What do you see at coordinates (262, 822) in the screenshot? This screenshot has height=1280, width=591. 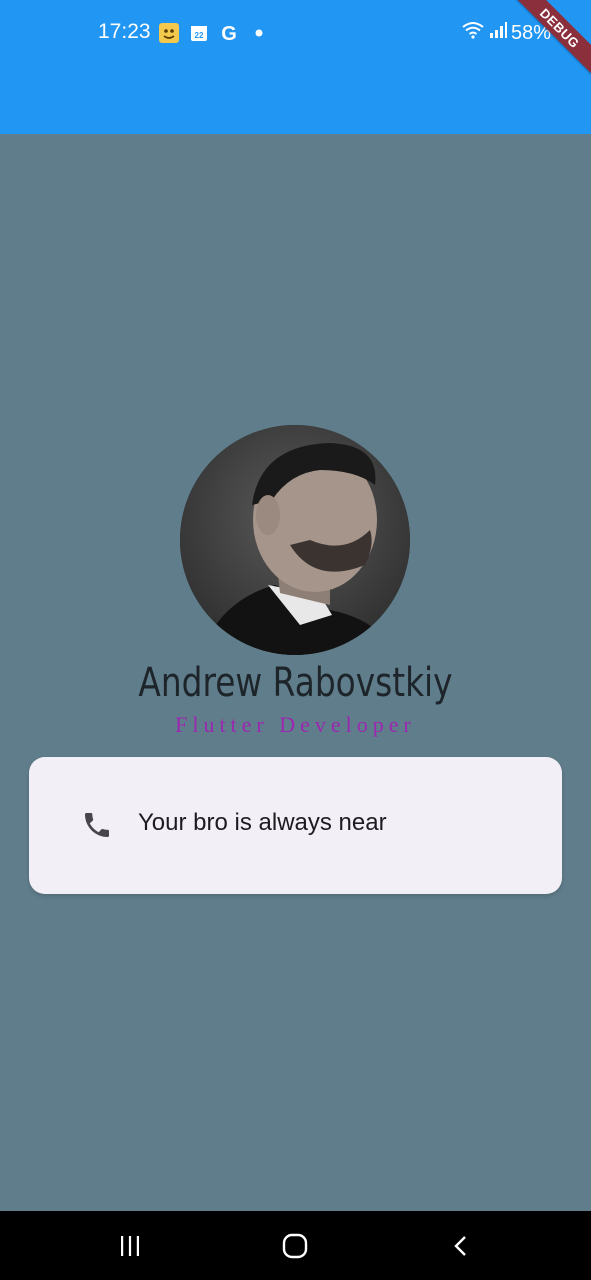 I see `contact-text: Your bro is always near` at bounding box center [262, 822].